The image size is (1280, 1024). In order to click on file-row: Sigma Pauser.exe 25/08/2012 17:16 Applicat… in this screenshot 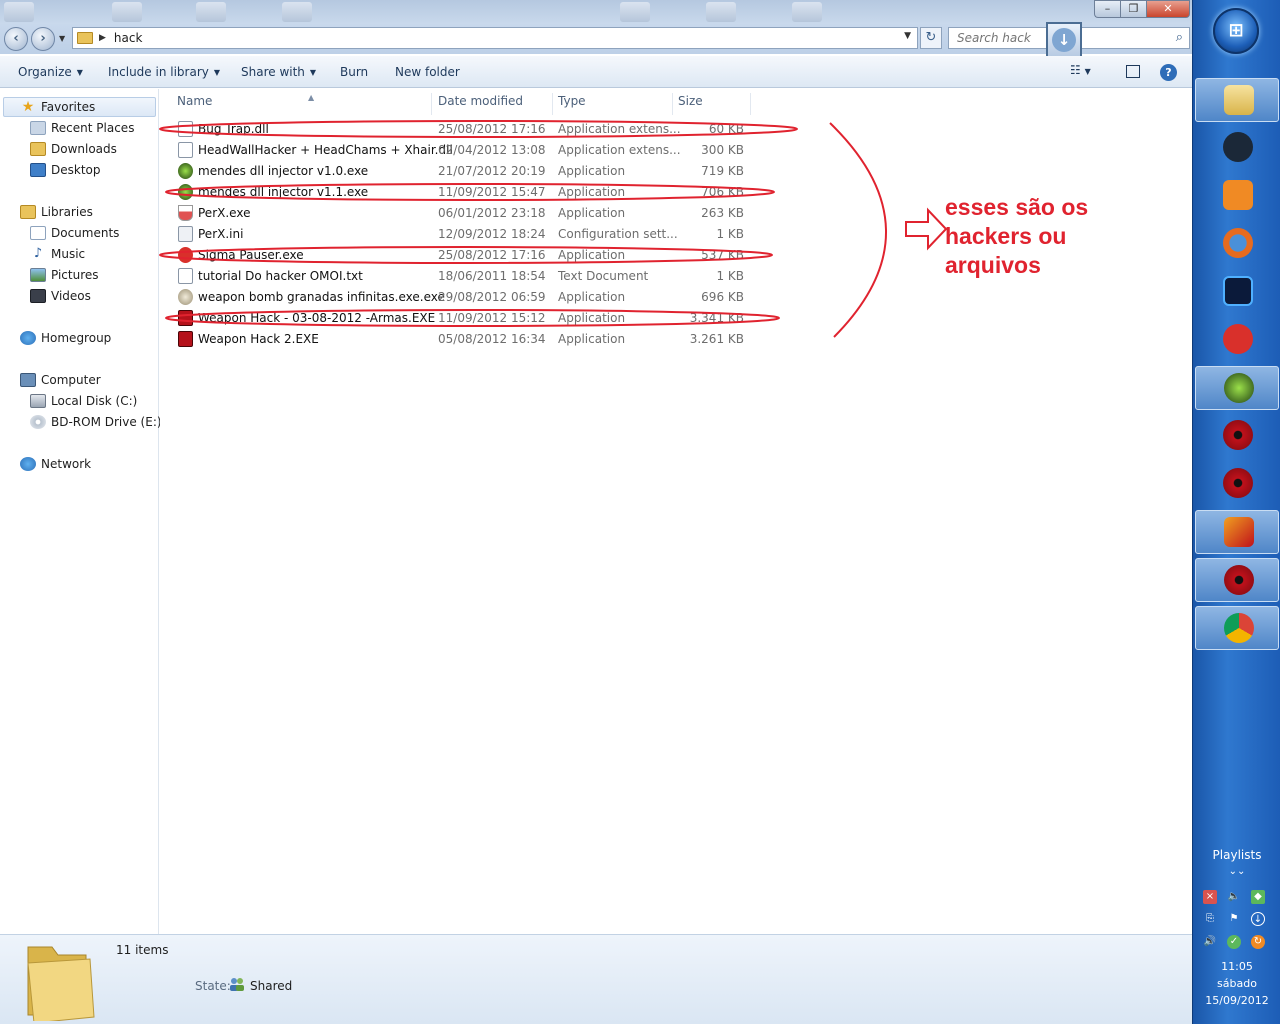, I will do `click(466, 255)`.